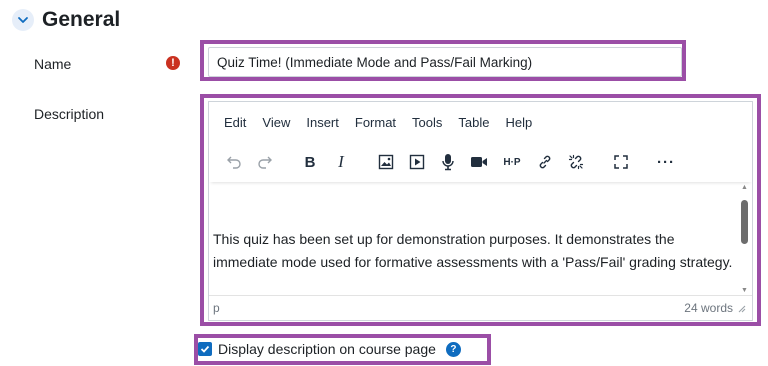  I want to click on menu-view: View, so click(276, 122).